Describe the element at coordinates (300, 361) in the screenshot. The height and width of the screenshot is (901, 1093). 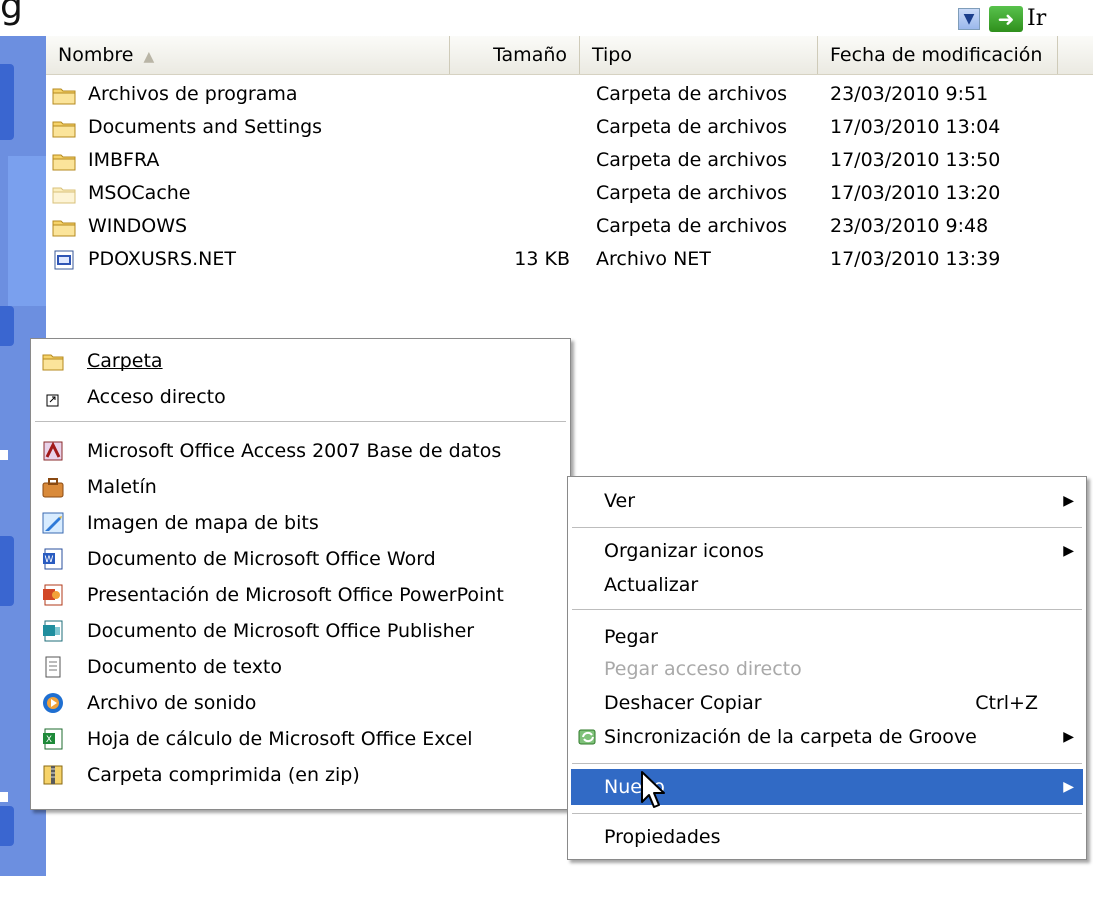
I see `new-folder-item: Carpeta` at that location.